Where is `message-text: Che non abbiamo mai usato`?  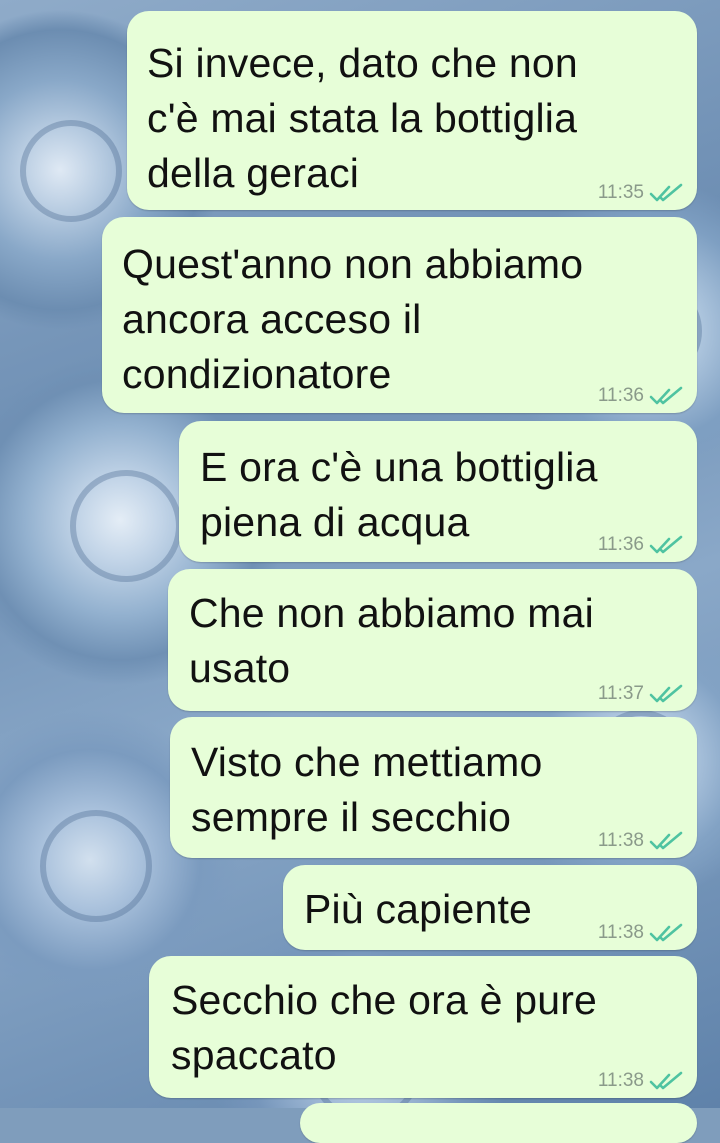
message-text: Che non abbiamo mai usato is located at coordinates (391, 640).